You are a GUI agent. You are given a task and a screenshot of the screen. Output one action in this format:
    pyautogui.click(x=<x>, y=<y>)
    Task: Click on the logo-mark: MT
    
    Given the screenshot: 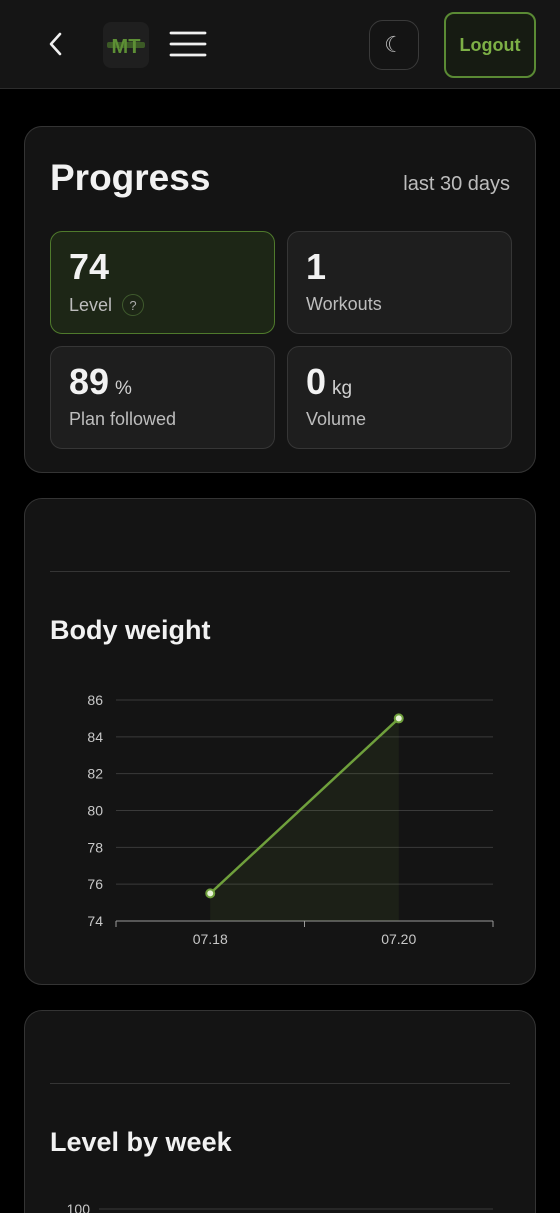 What is the action you would take?
    pyautogui.click(x=126, y=47)
    